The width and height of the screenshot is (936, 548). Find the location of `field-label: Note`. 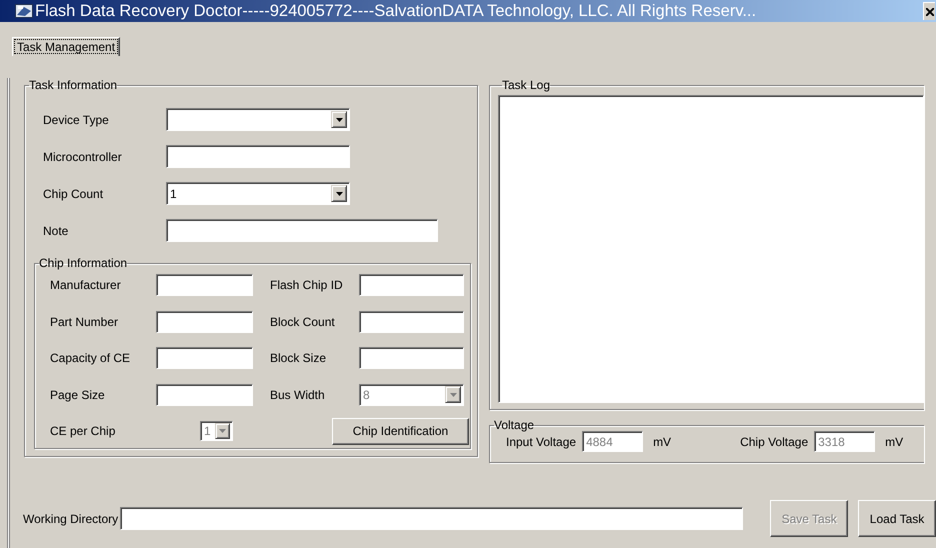

field-label: Note is located at coordinates (56, 231).